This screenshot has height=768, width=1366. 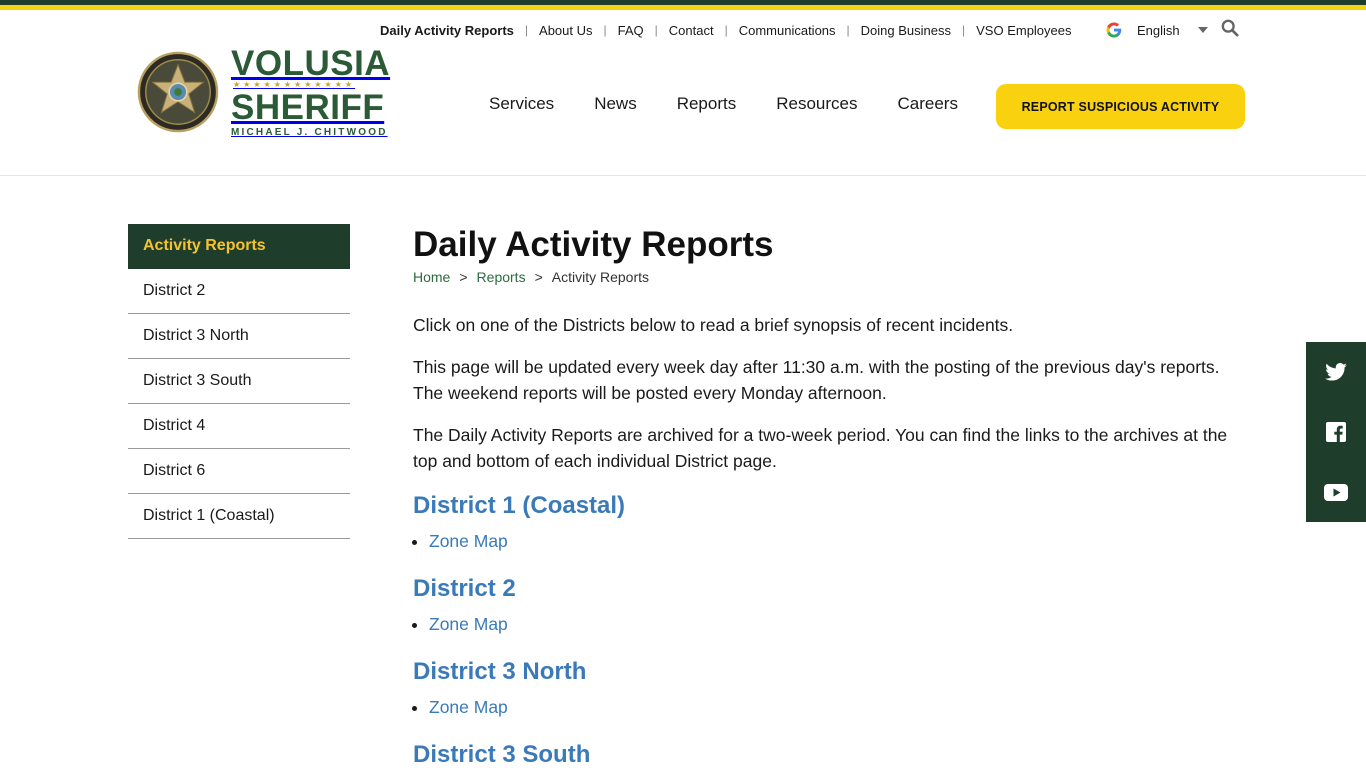 I want to click on utility-link-daily-activity-reports: Daily Activity Reports, so click(x=447, y=30).